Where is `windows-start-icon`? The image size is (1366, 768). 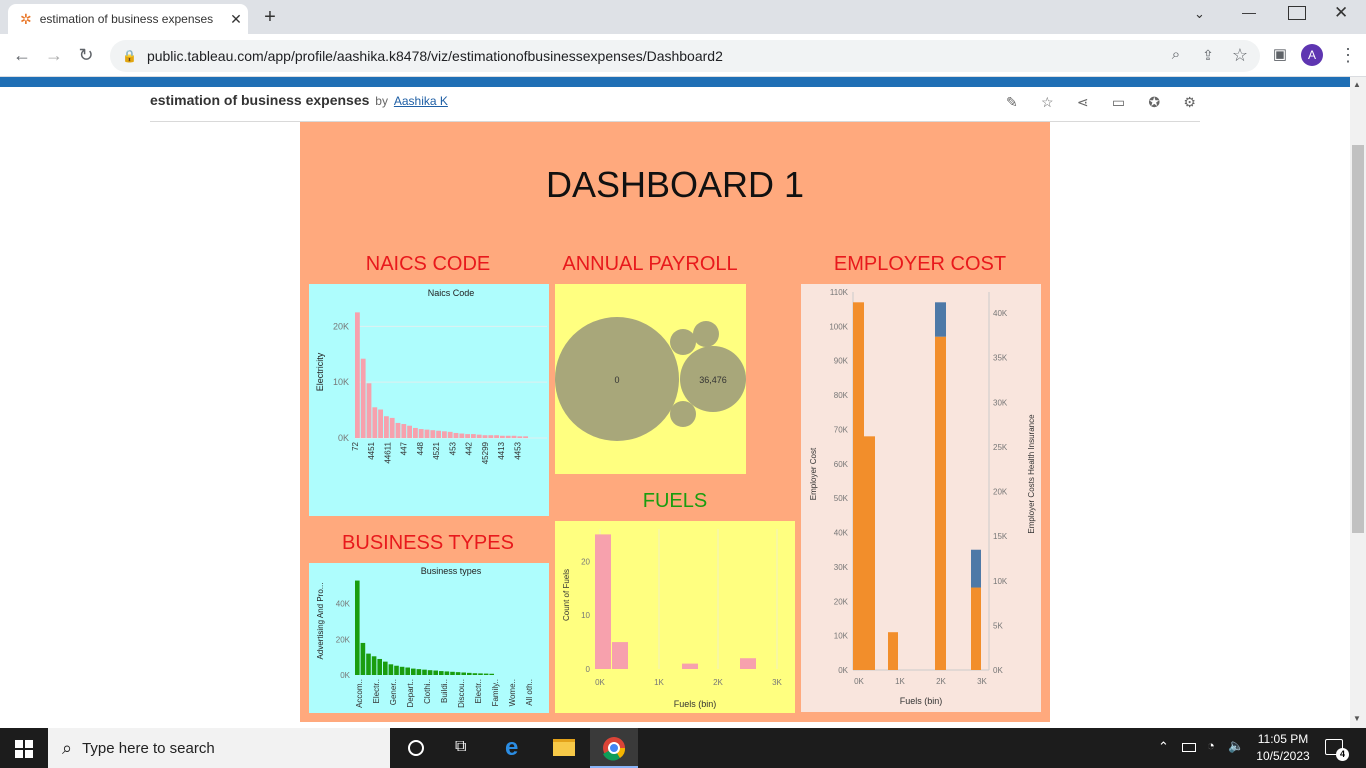 windows-start-icon is located at coordinates (24, 749).